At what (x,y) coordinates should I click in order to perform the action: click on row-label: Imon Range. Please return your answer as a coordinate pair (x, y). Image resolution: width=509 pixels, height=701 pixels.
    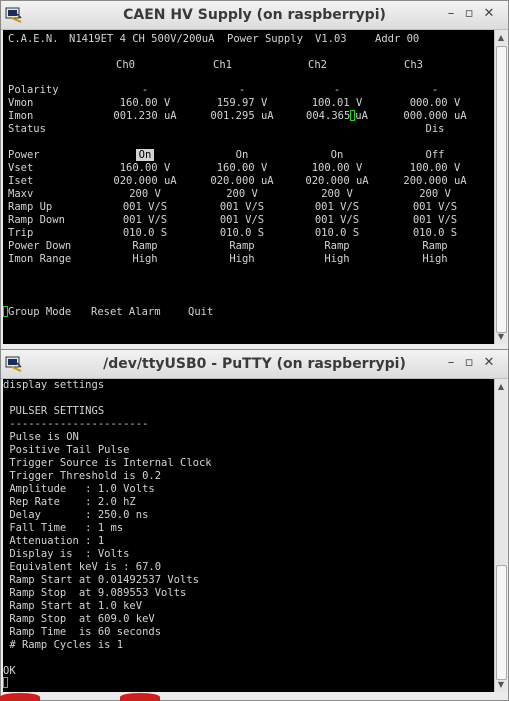
    Looking at the image, I should click on (40, 259).